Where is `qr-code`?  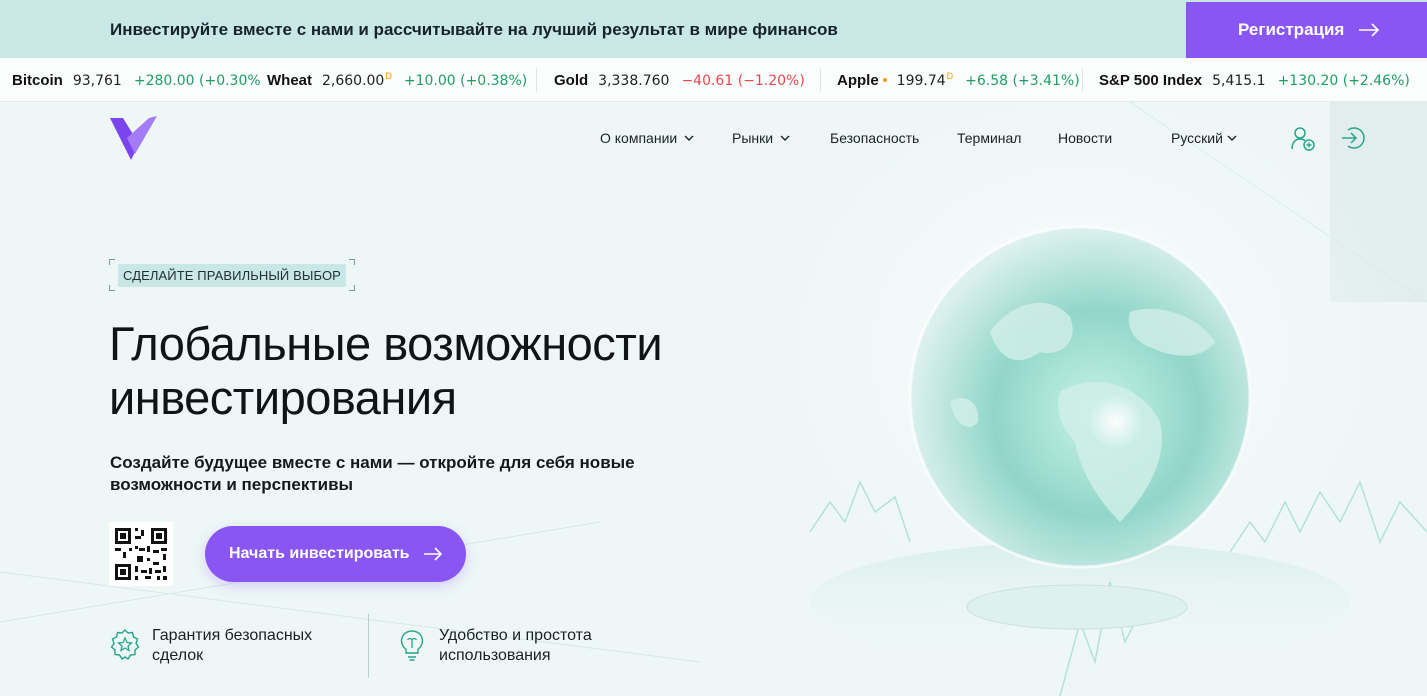 qr-code is located at coordinates (141, 554).